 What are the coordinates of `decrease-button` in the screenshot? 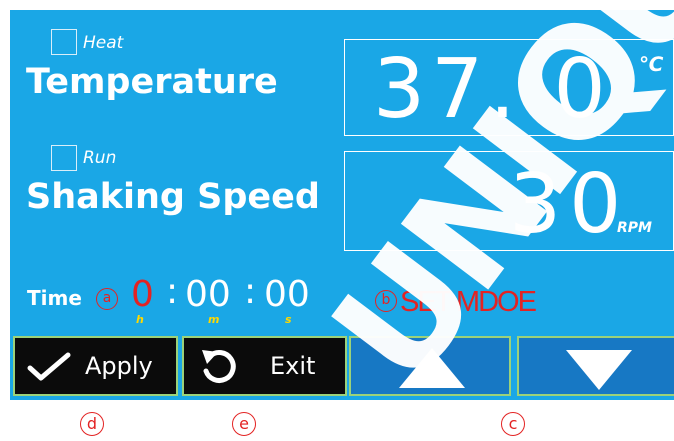 It's located at (595, 366).